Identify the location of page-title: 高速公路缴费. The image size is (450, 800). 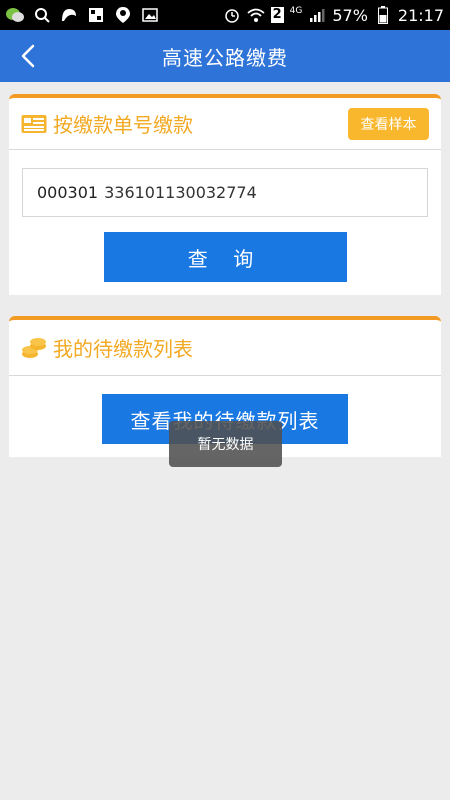
(225, 57).